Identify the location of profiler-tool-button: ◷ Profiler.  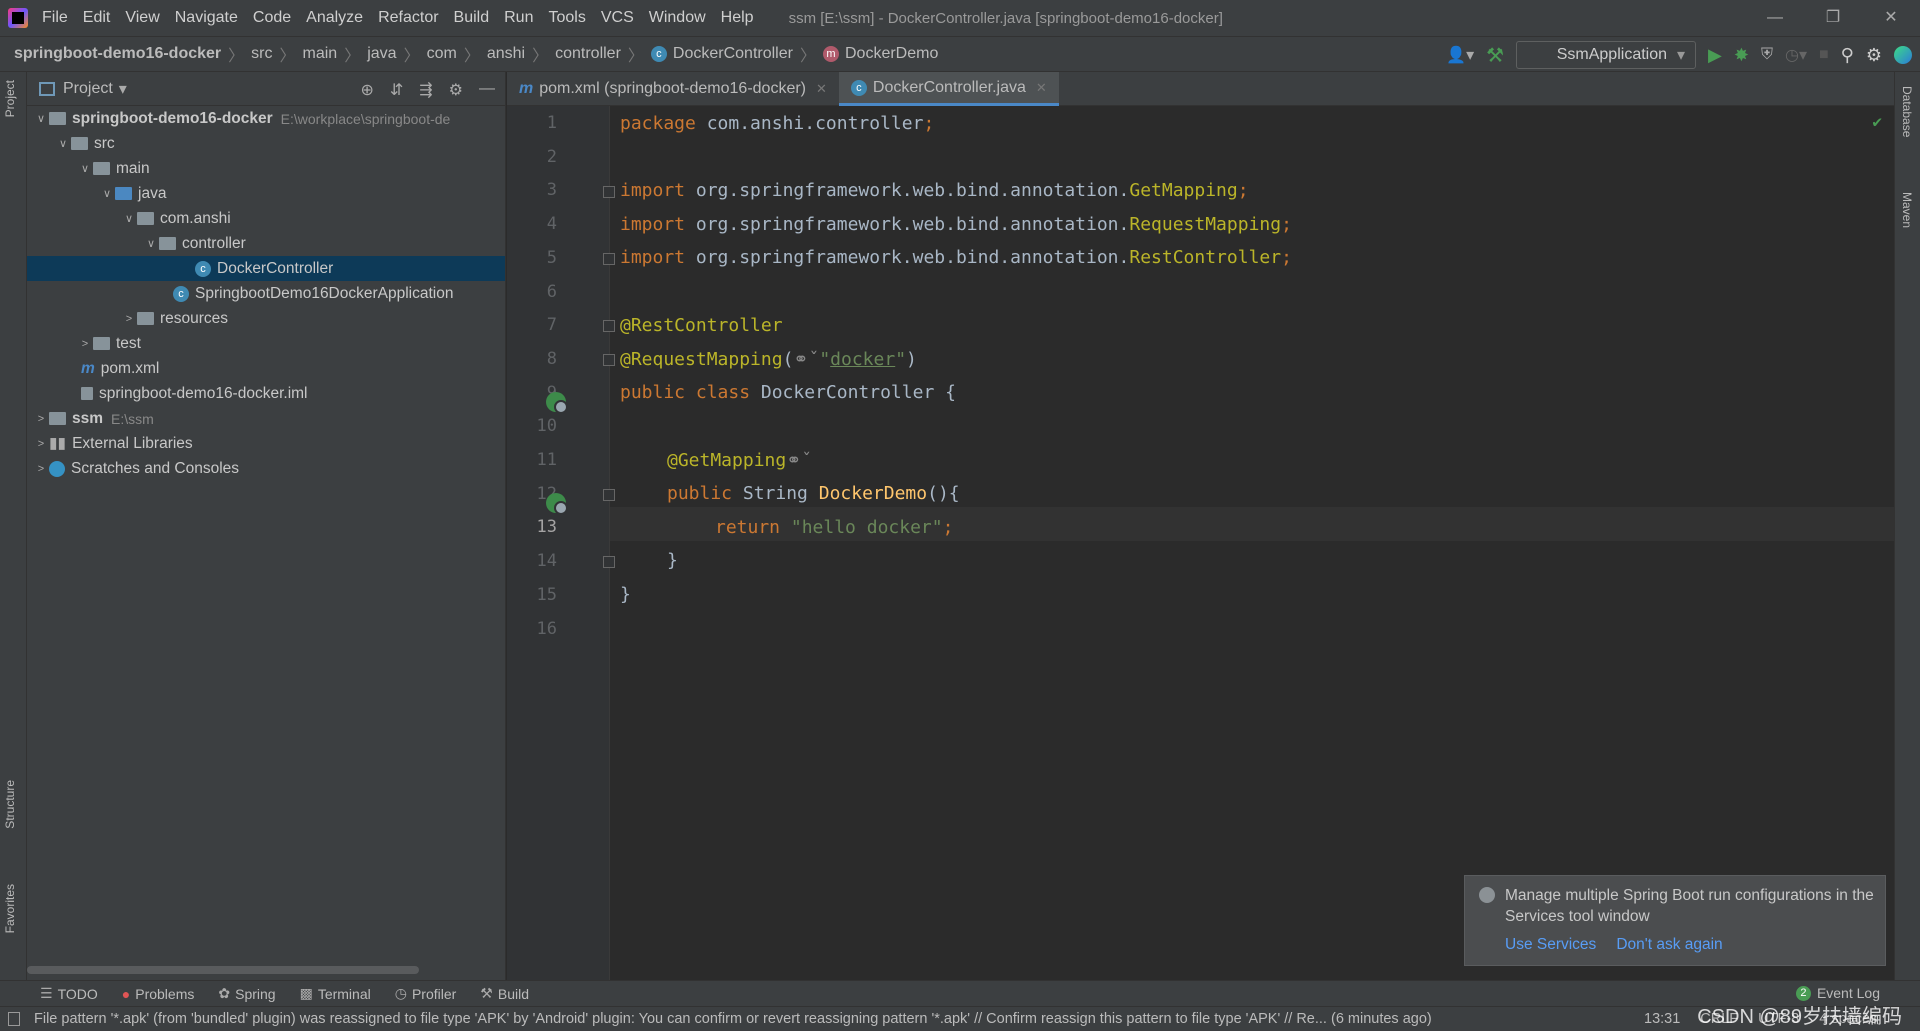
(426, 993).